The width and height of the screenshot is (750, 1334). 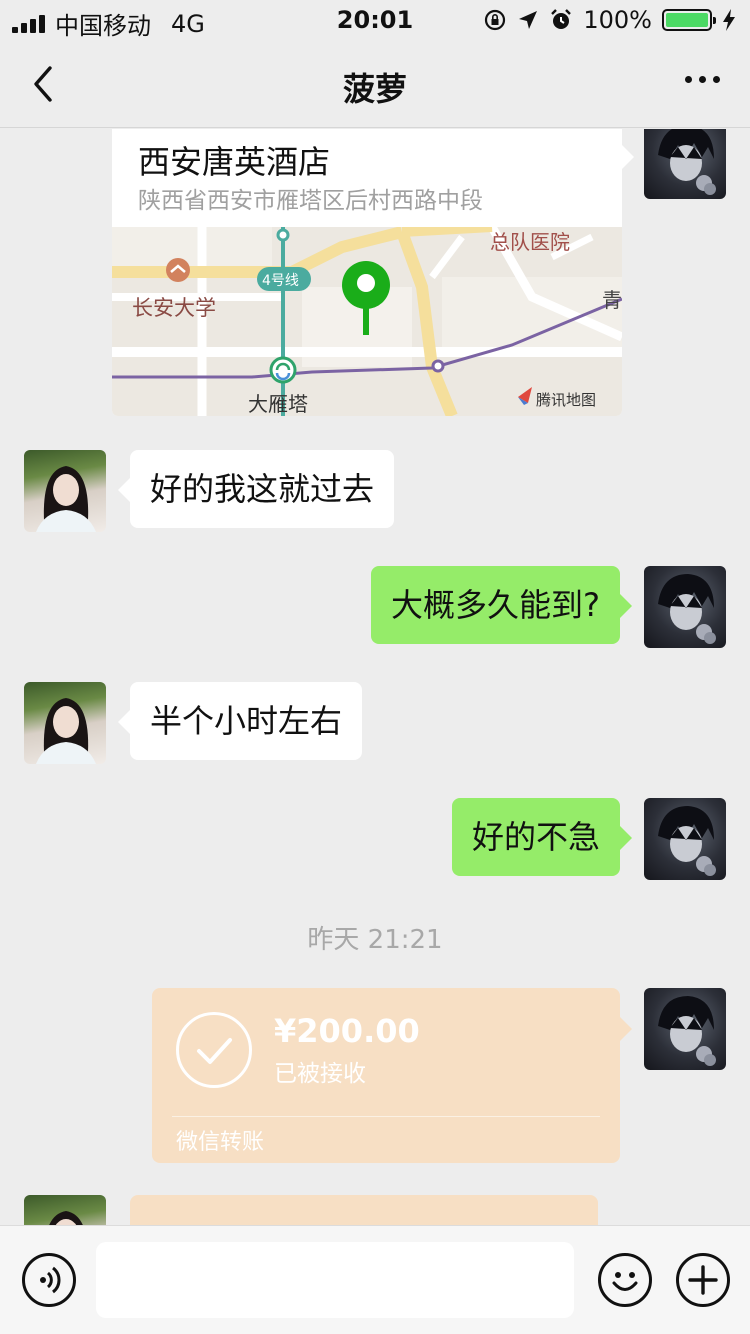 What do you see at coordinates (386, 1075) in the screenshot?
I see `transfer-card: ¥200.00 已被接收 微信转账` at bounding box center [386, 1075].